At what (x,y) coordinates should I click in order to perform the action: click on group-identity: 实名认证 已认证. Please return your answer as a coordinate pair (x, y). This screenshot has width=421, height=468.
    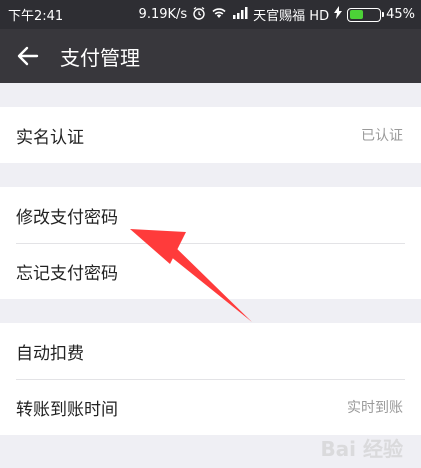
    Looking at the image, I should click on (210, 135).